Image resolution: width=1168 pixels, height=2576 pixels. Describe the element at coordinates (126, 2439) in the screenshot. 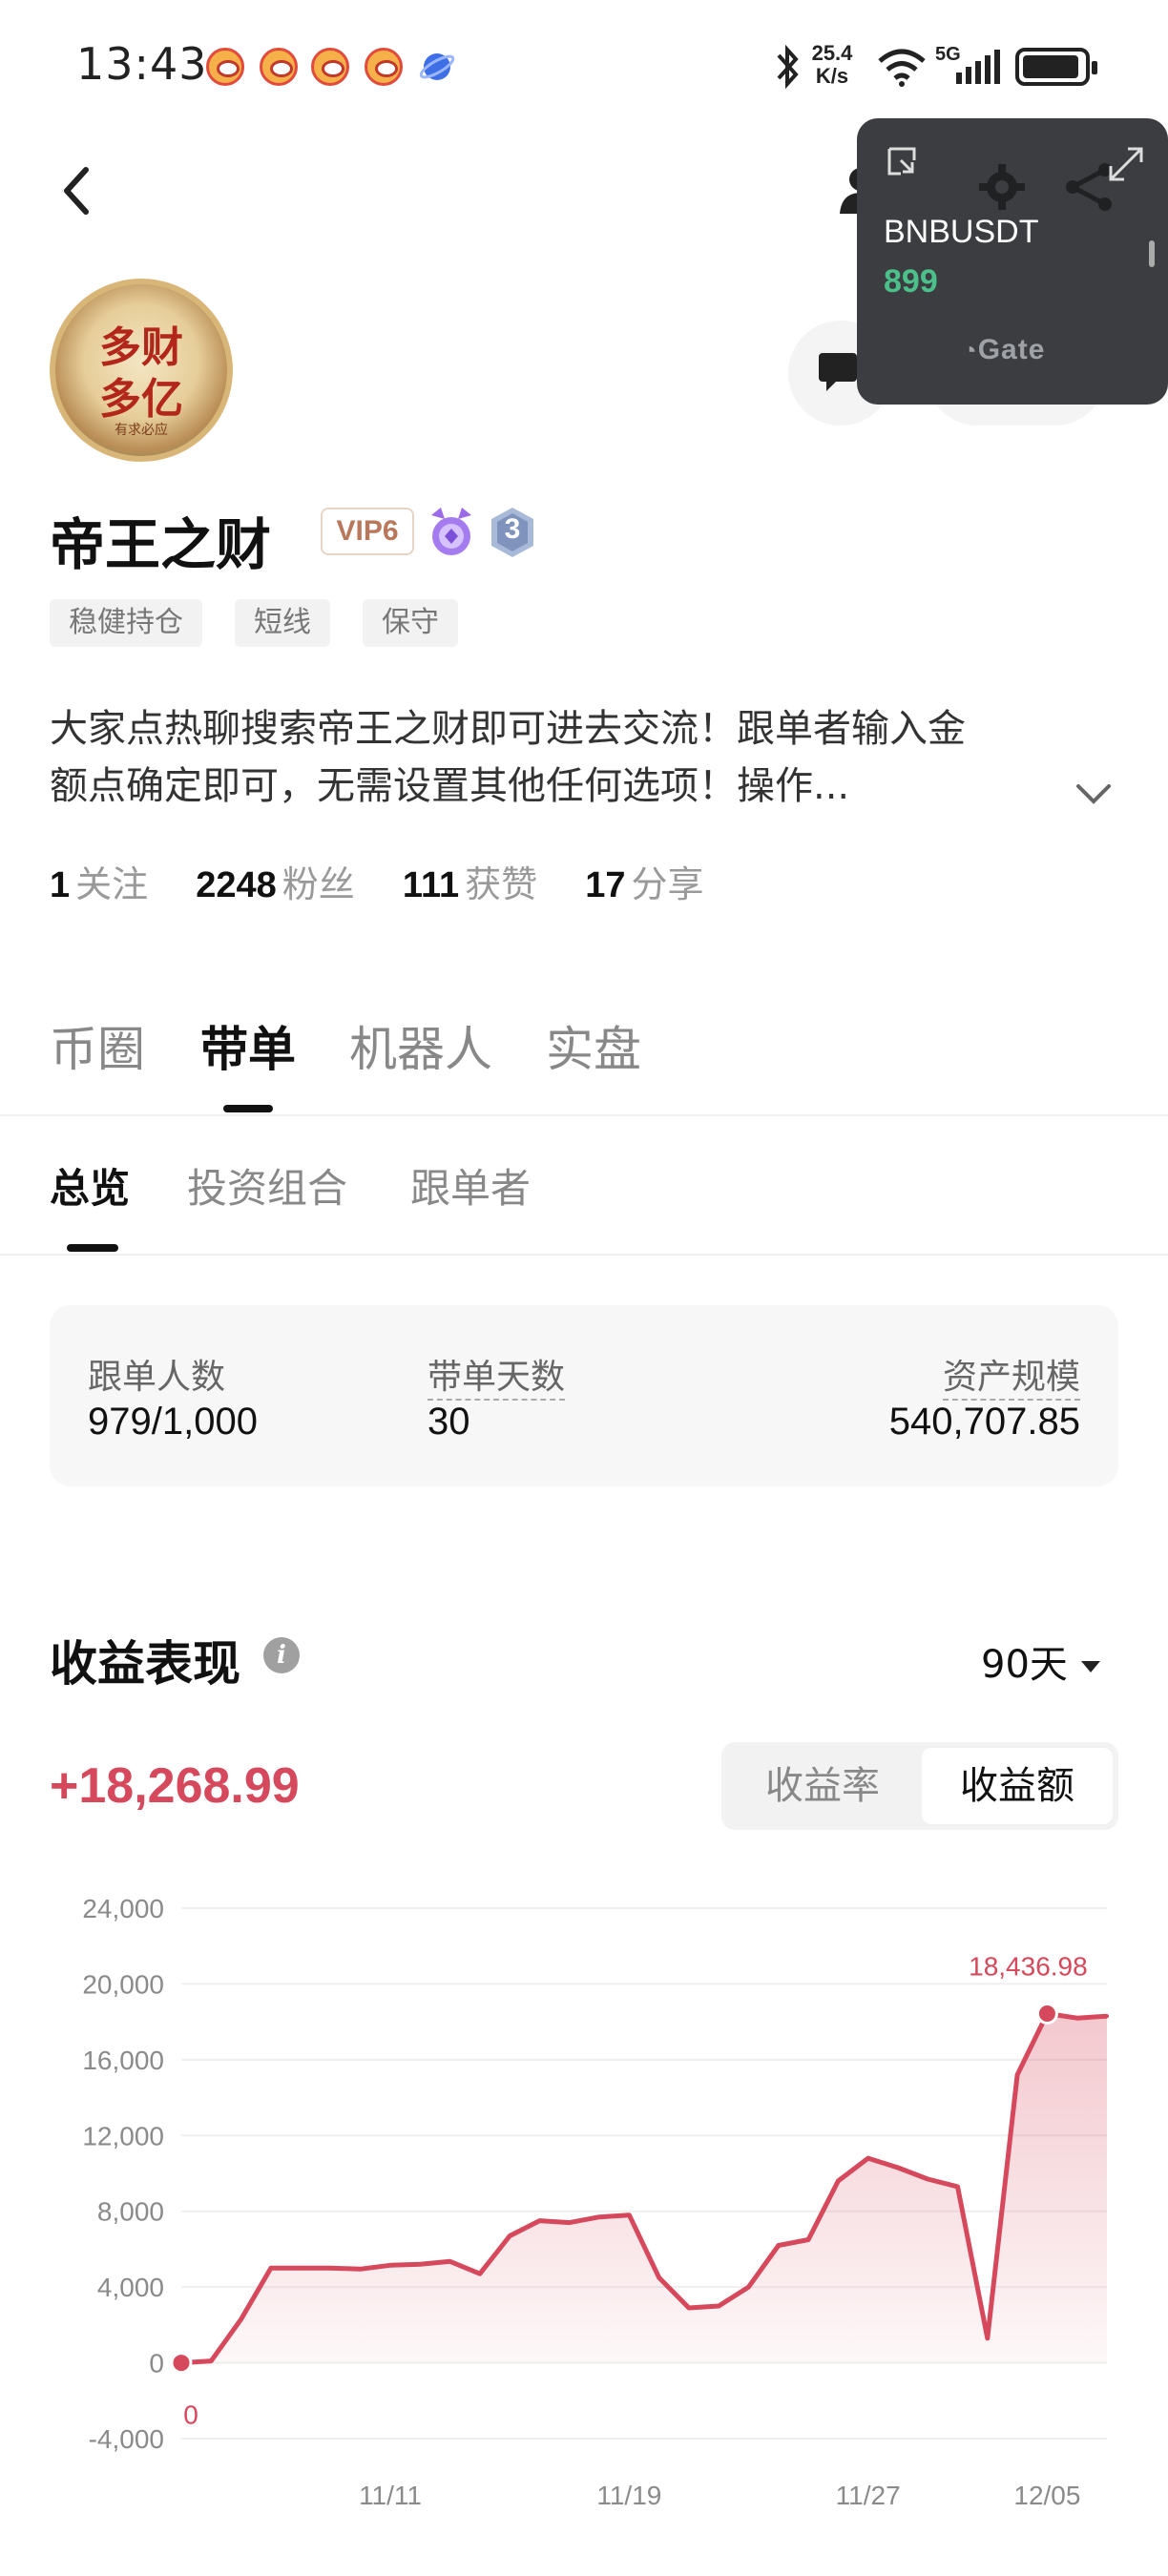

I see `y-tick-label: -4,000` at that location.